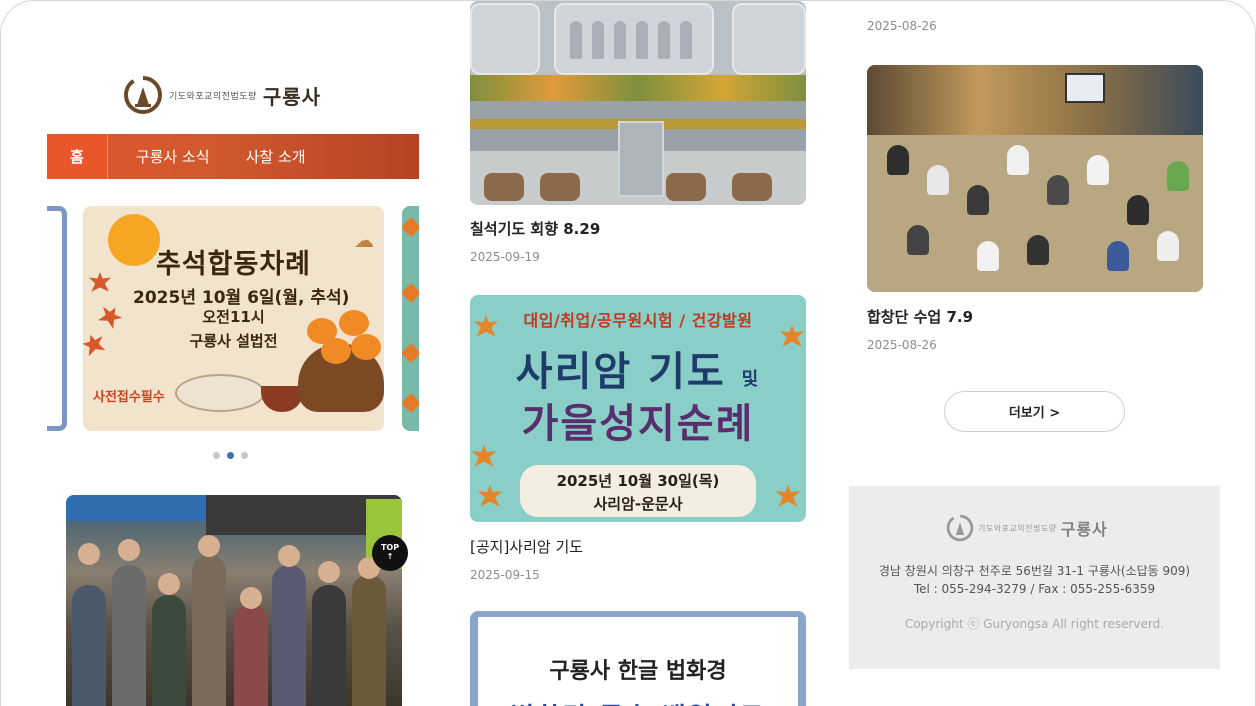 This screenshot has width=1256, height=706. What do you see at coordinates (241, 298) in the screenshot?
I see `slide-date: 2025년 10월 6일(월, 추석)` at bounding box center [241, 298].